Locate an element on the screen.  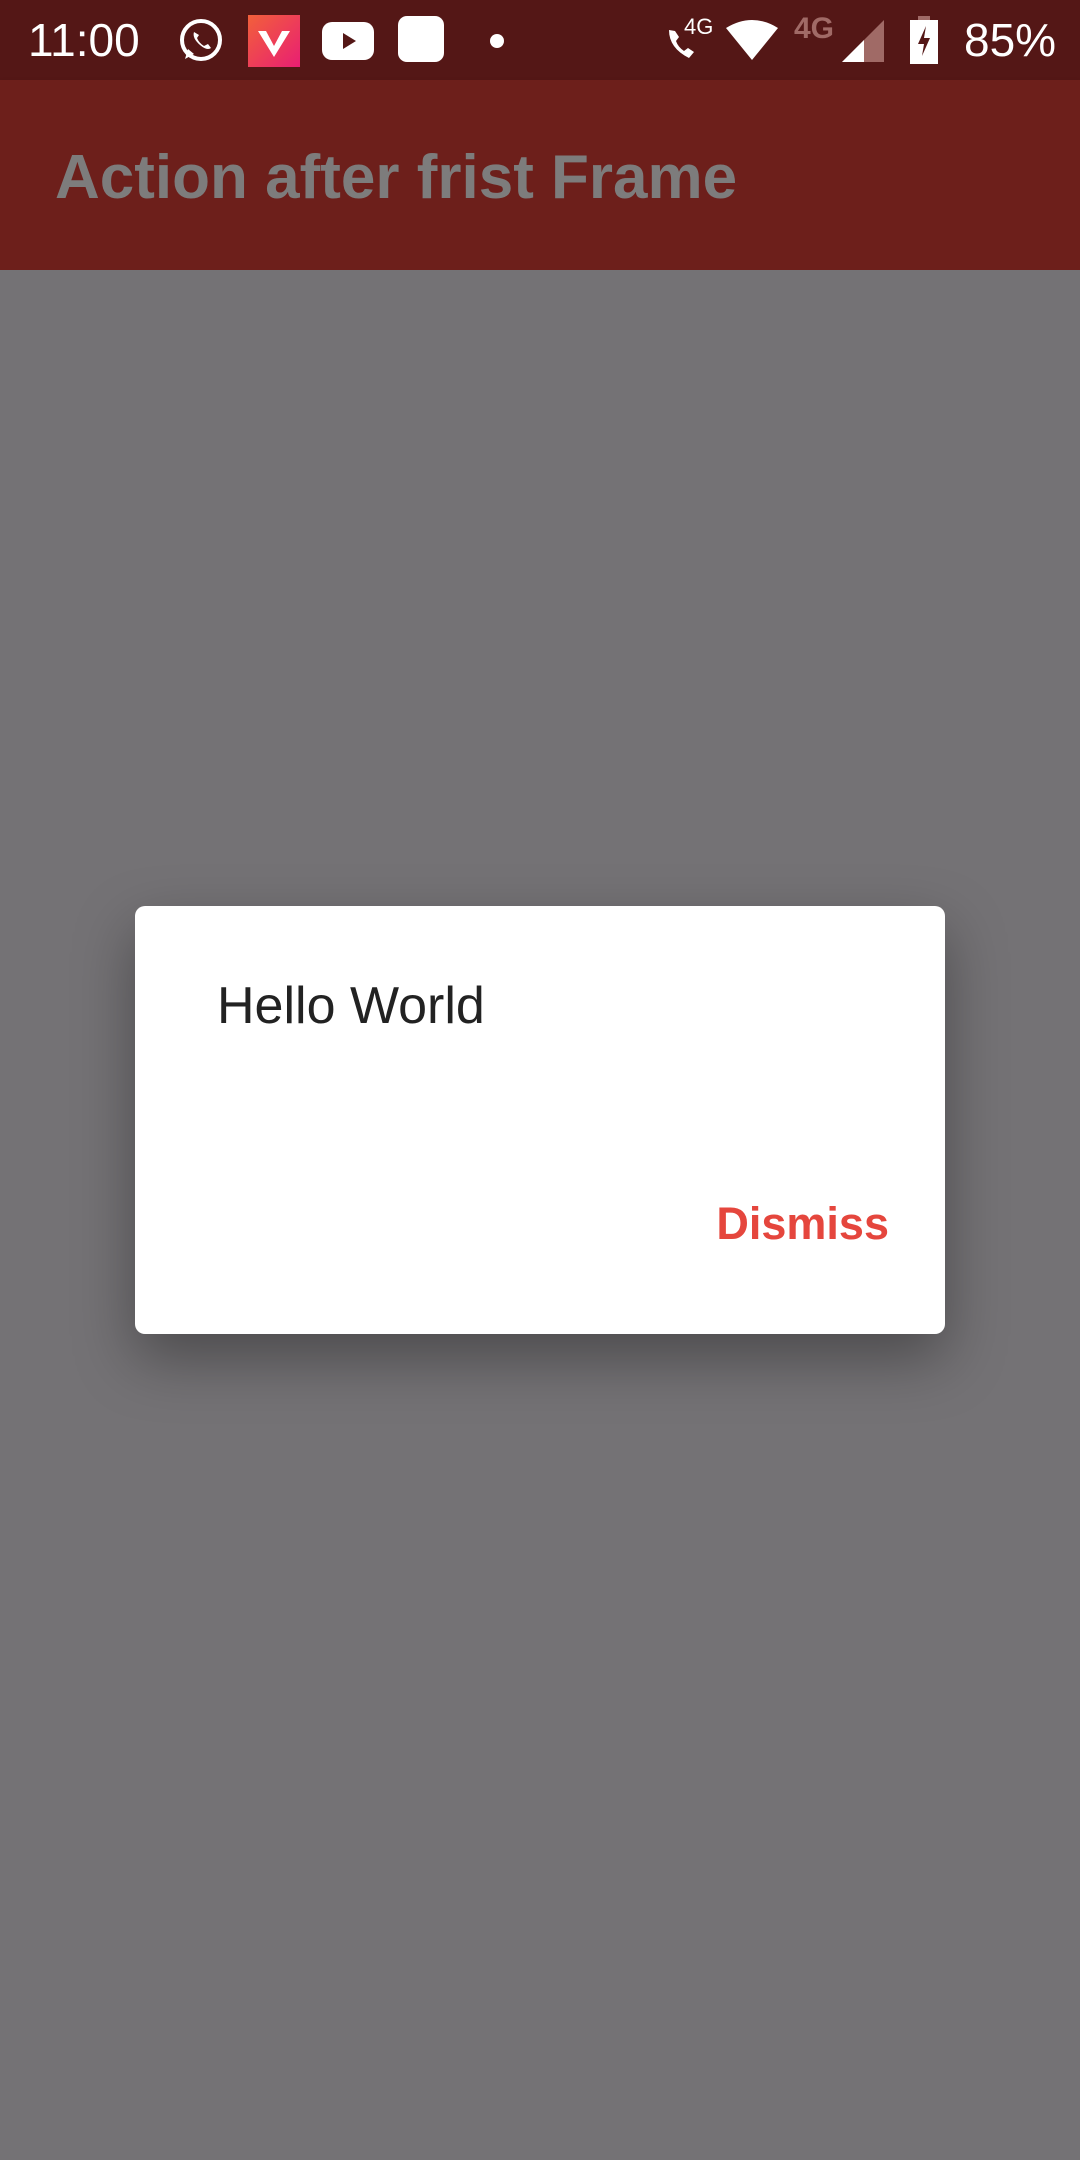
whatsapp-icon is located at coordinates (201, 40).